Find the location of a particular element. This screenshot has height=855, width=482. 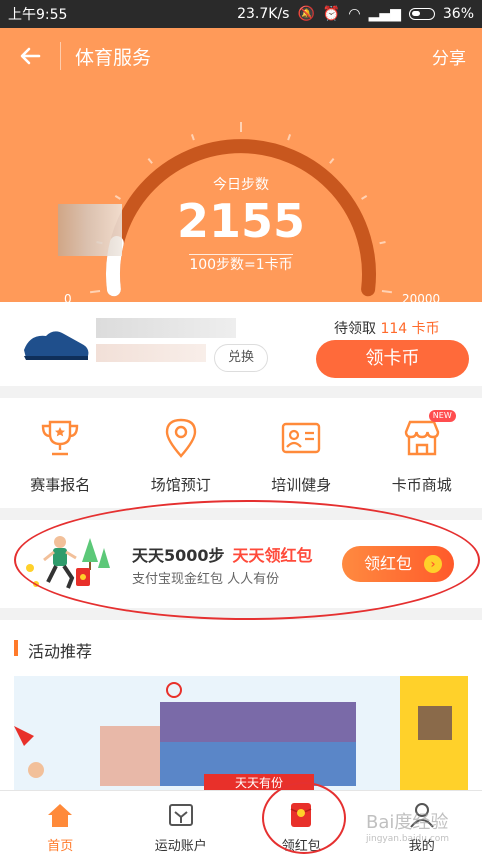

exchange-rate-text: 100步数=1卡币 is located at coordinates (241, 263).